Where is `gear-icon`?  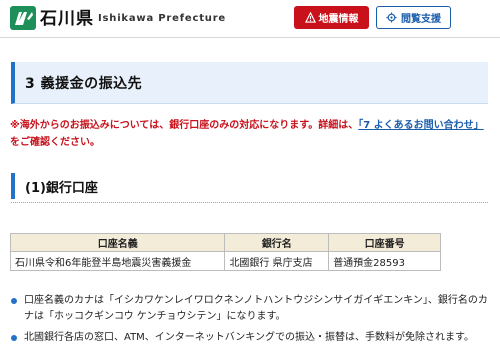 gear-icon is located at coordinates (391, 17).